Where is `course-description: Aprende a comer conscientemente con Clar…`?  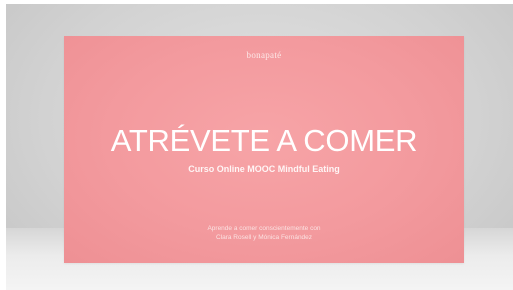 course-description: Aprende a comer conscientemente con Clar… is located at coordinates (264, 233).